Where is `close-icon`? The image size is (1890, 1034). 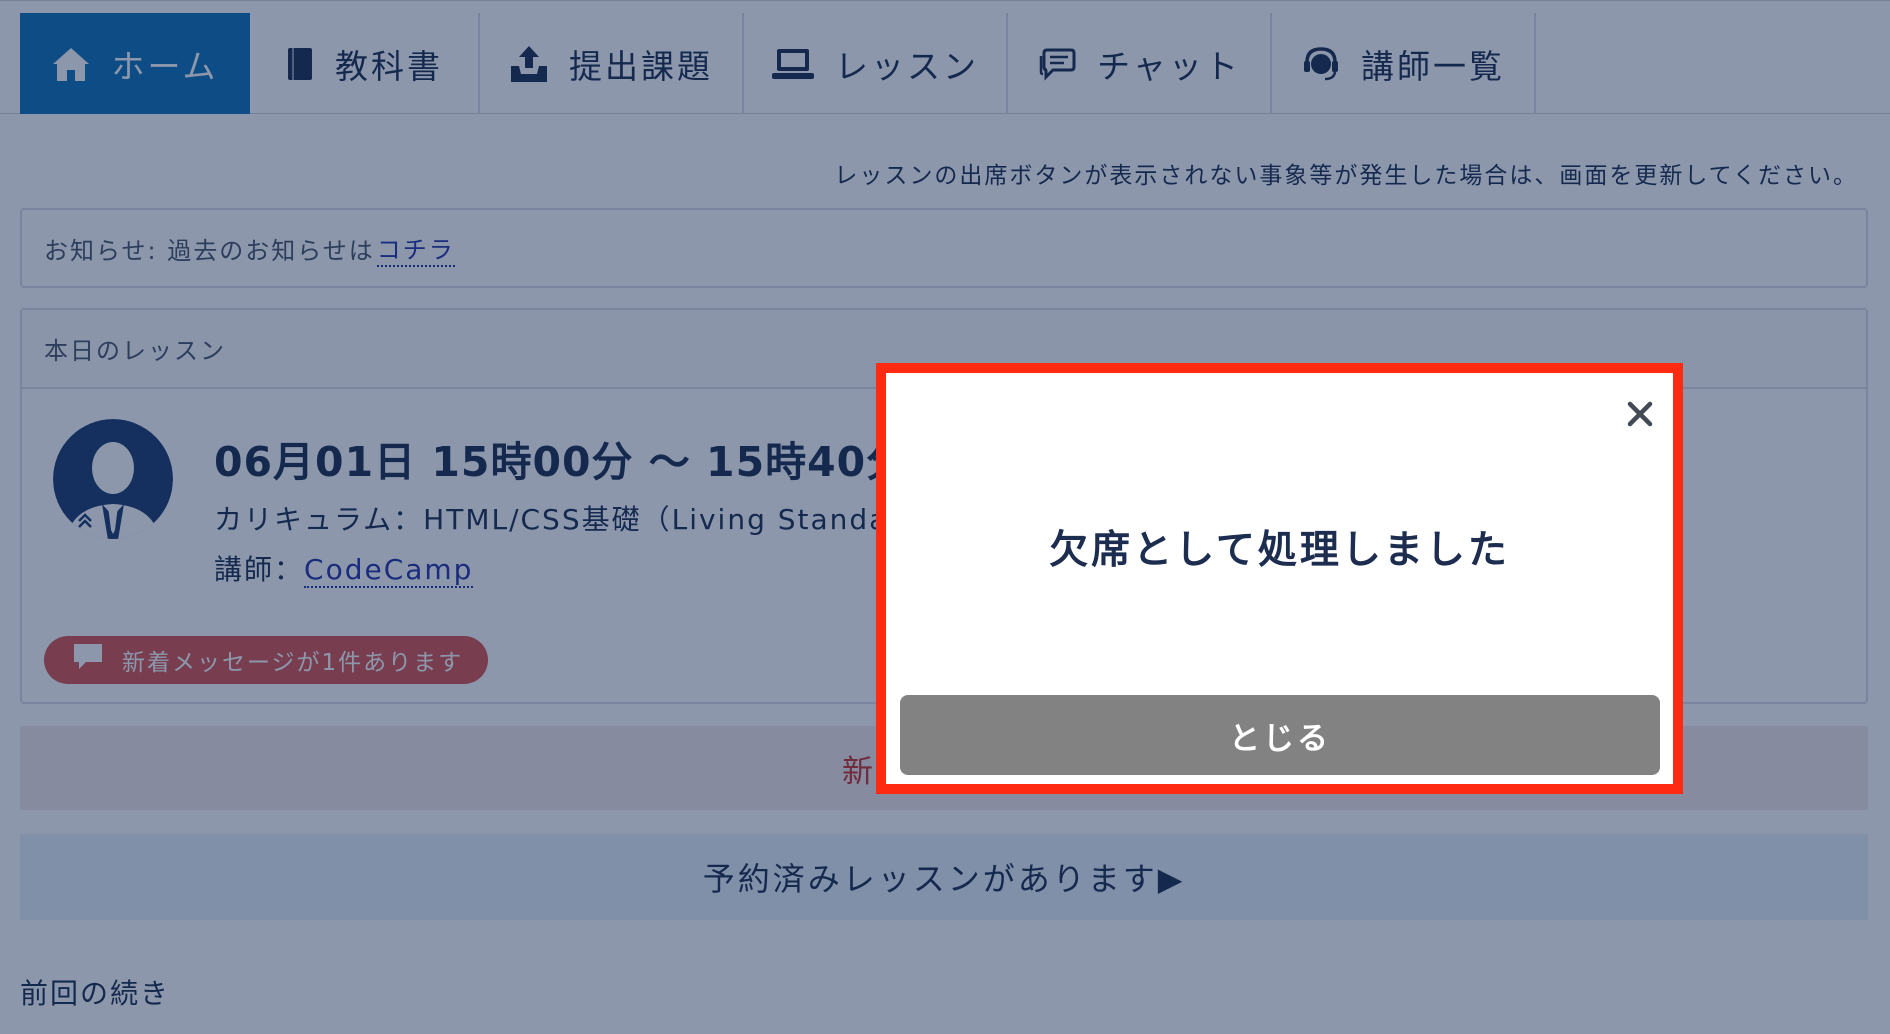
close-icon is located at coordinates (1640, 414).